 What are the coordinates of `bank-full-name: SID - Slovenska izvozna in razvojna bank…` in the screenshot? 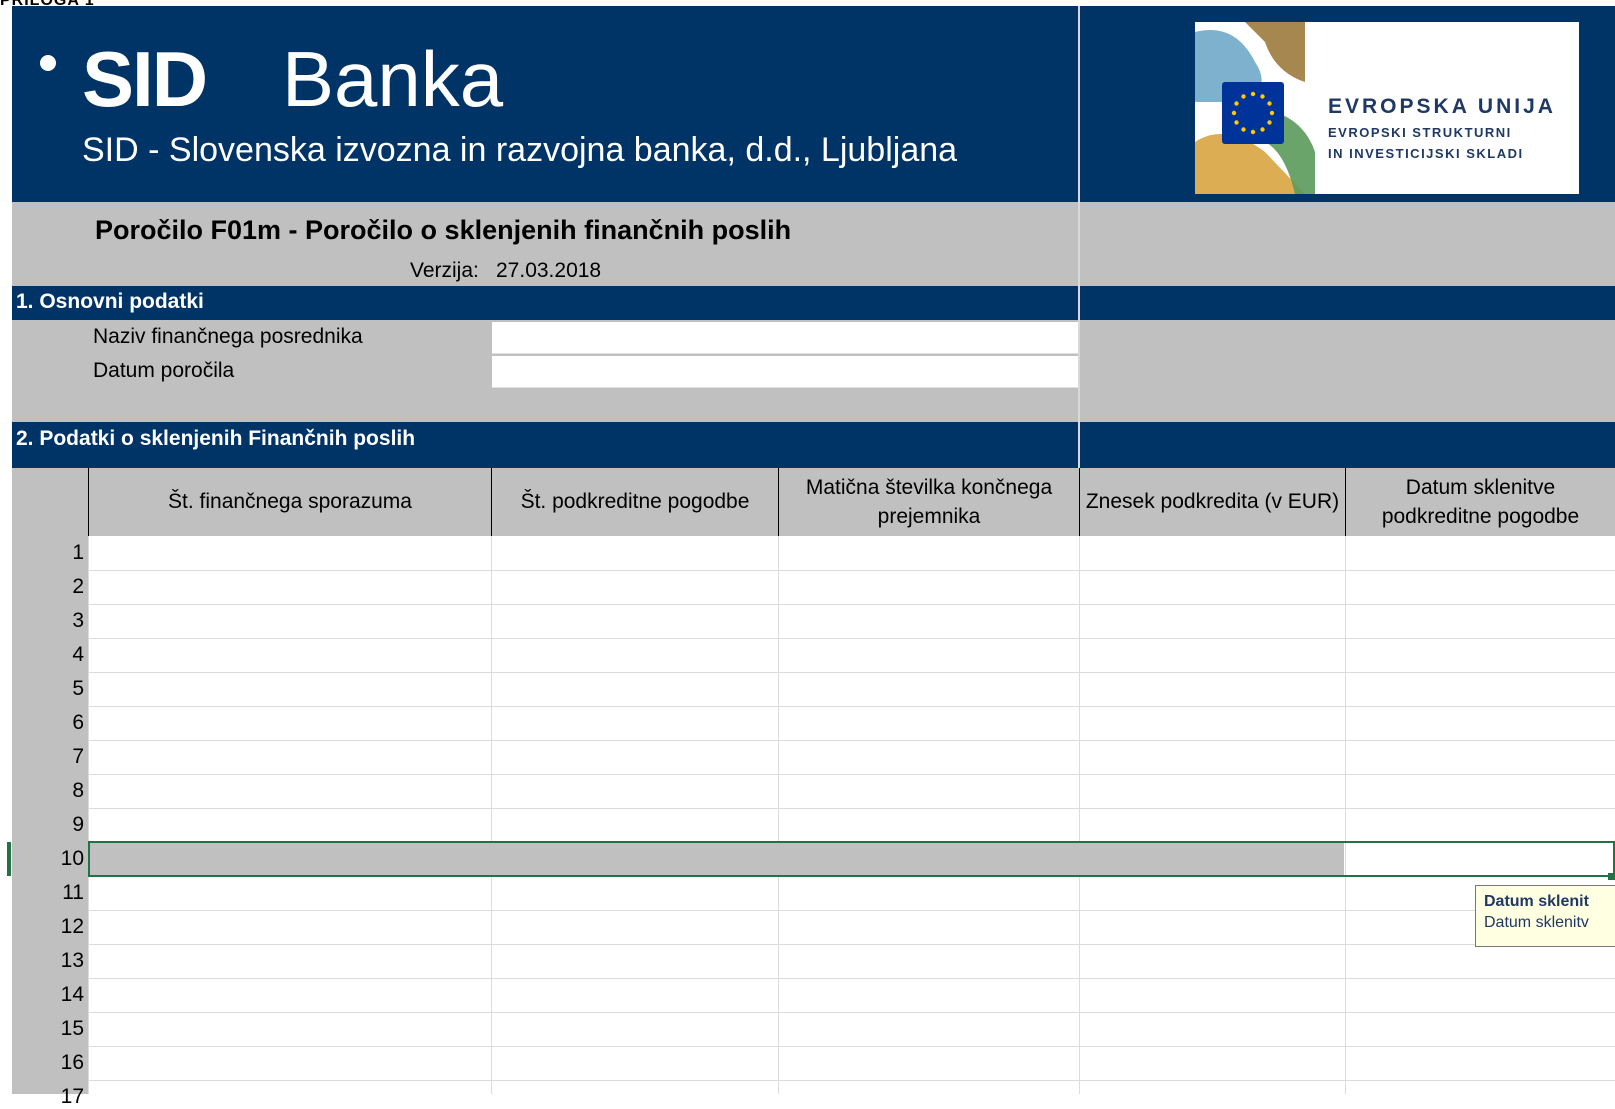 It's located at (520, 150).